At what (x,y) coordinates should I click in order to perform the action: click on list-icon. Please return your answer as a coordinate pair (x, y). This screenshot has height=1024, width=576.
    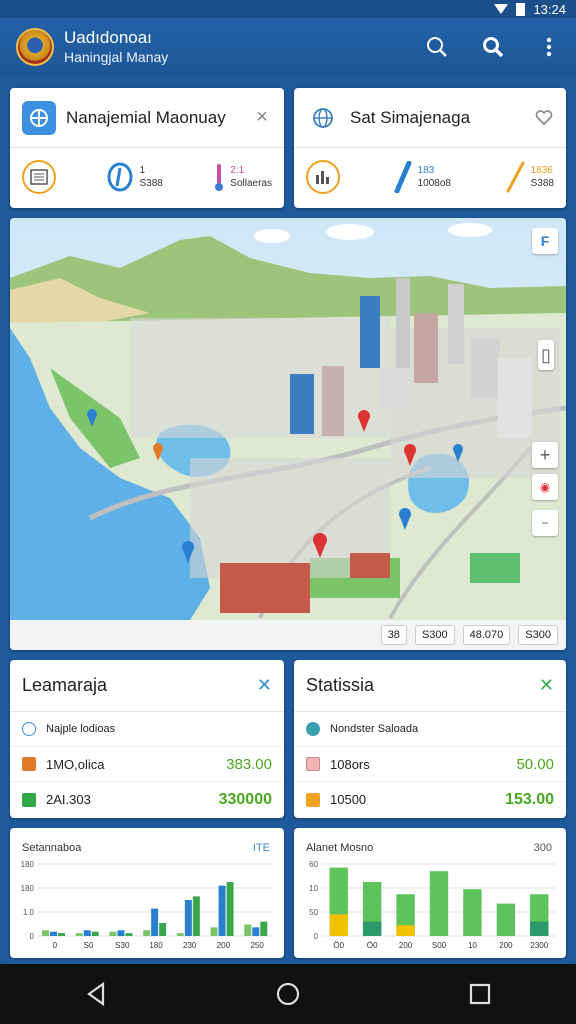
    Looking at the image, I should click on (39, 177).